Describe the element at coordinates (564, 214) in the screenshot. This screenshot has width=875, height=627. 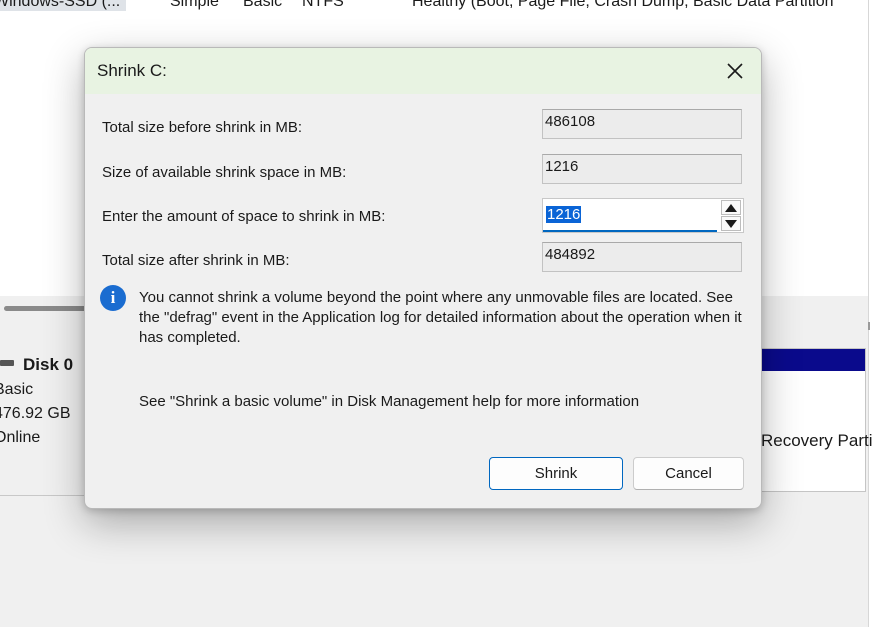
I see `selected-text: 1216` at that location.